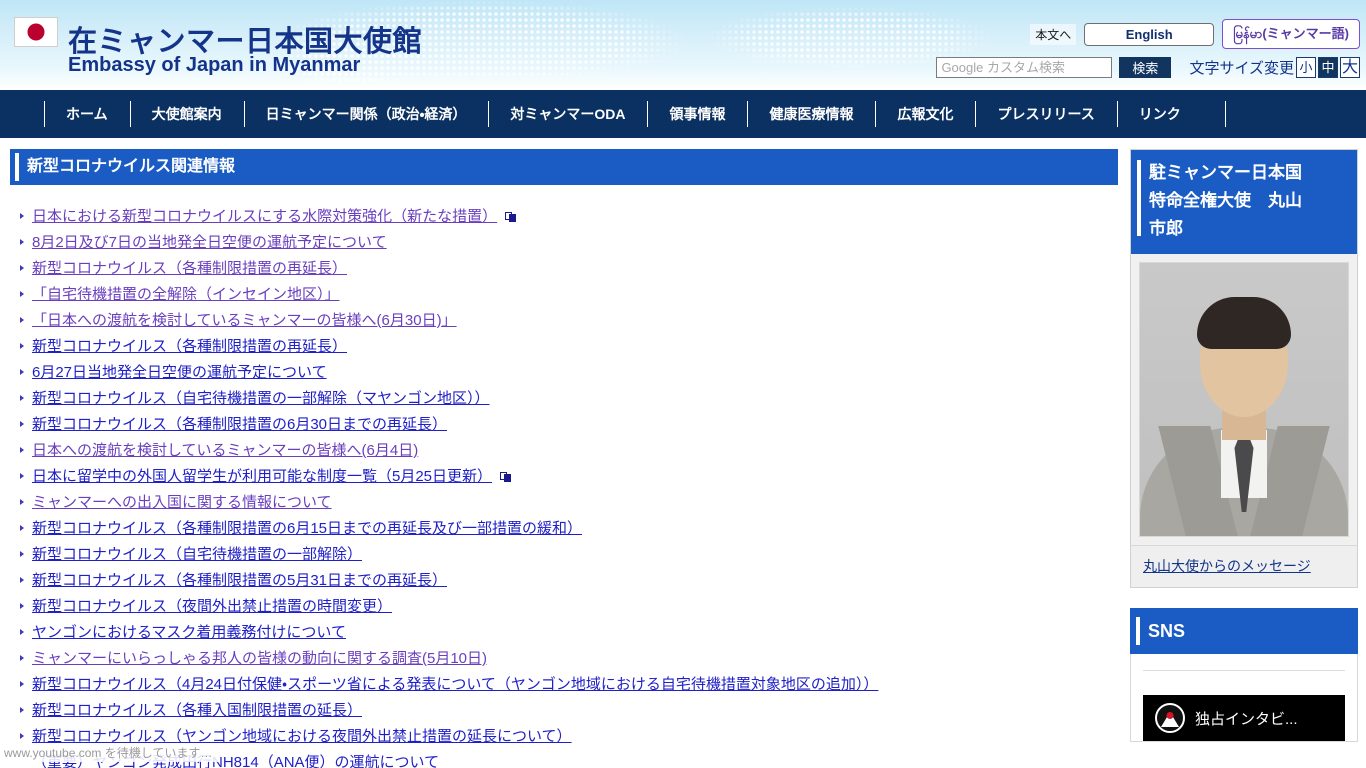  Describe the element at coordinates (244, 320) in the screenshot. I see `covid-info-link: 「日本への渡航を検討しているミャンマーの皆様へ(6月30日)」` at that location.